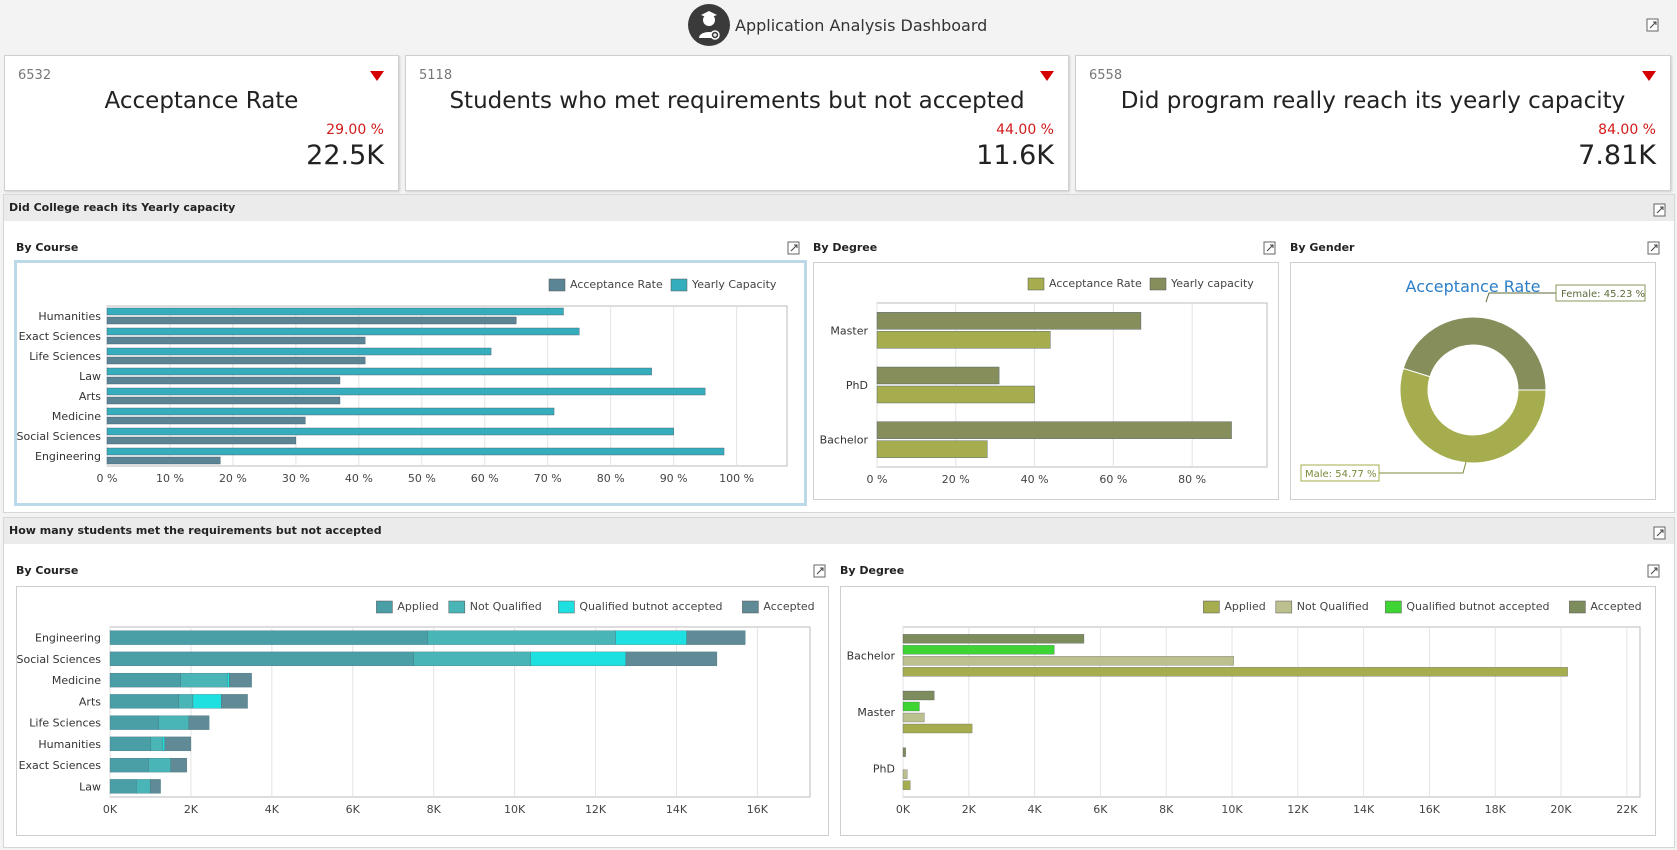 The width and height of the screenshot is (1677, 850). What do you see at coordinates (871, 655) in the screenshot?
I see `y-category-label: Bachelor` at bounding box center [871, 655].